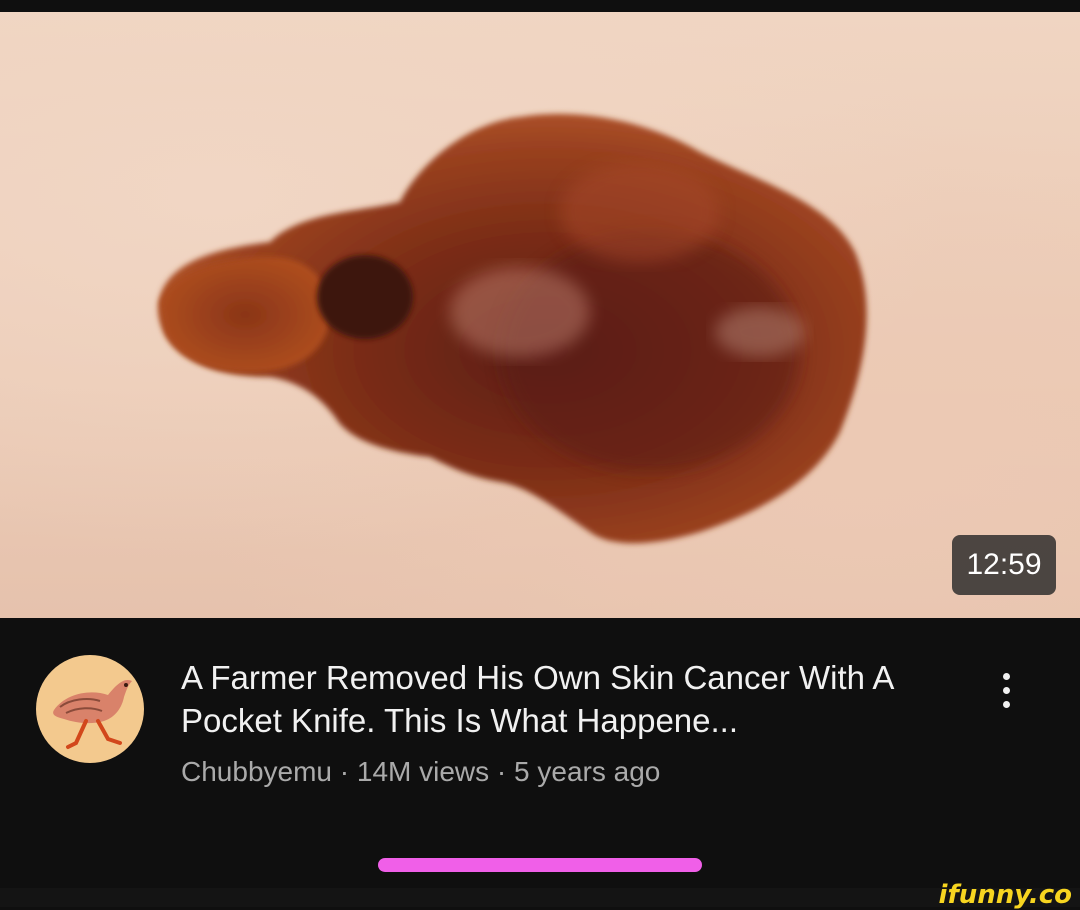  What do you see at coordinates (587, 771) in the screenshot?
I see `upload-age: 5 years ago` at bounding box center [587, 771].